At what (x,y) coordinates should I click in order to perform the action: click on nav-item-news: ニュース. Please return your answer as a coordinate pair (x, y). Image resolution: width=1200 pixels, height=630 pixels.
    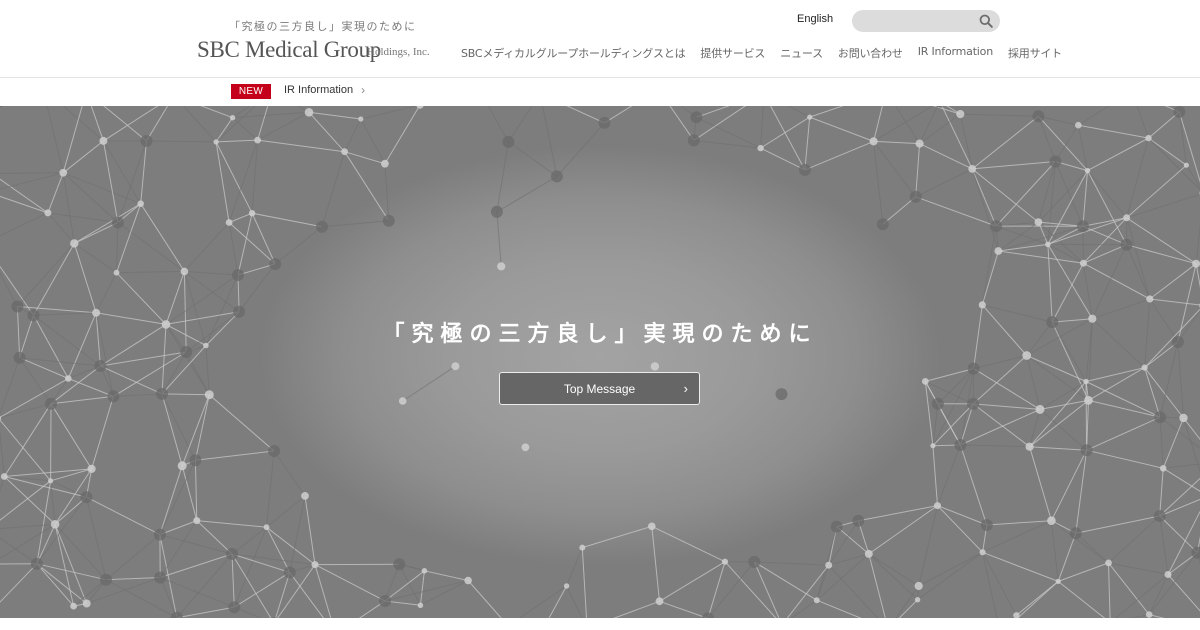
    Looking at the image, I should click on (801, 53).